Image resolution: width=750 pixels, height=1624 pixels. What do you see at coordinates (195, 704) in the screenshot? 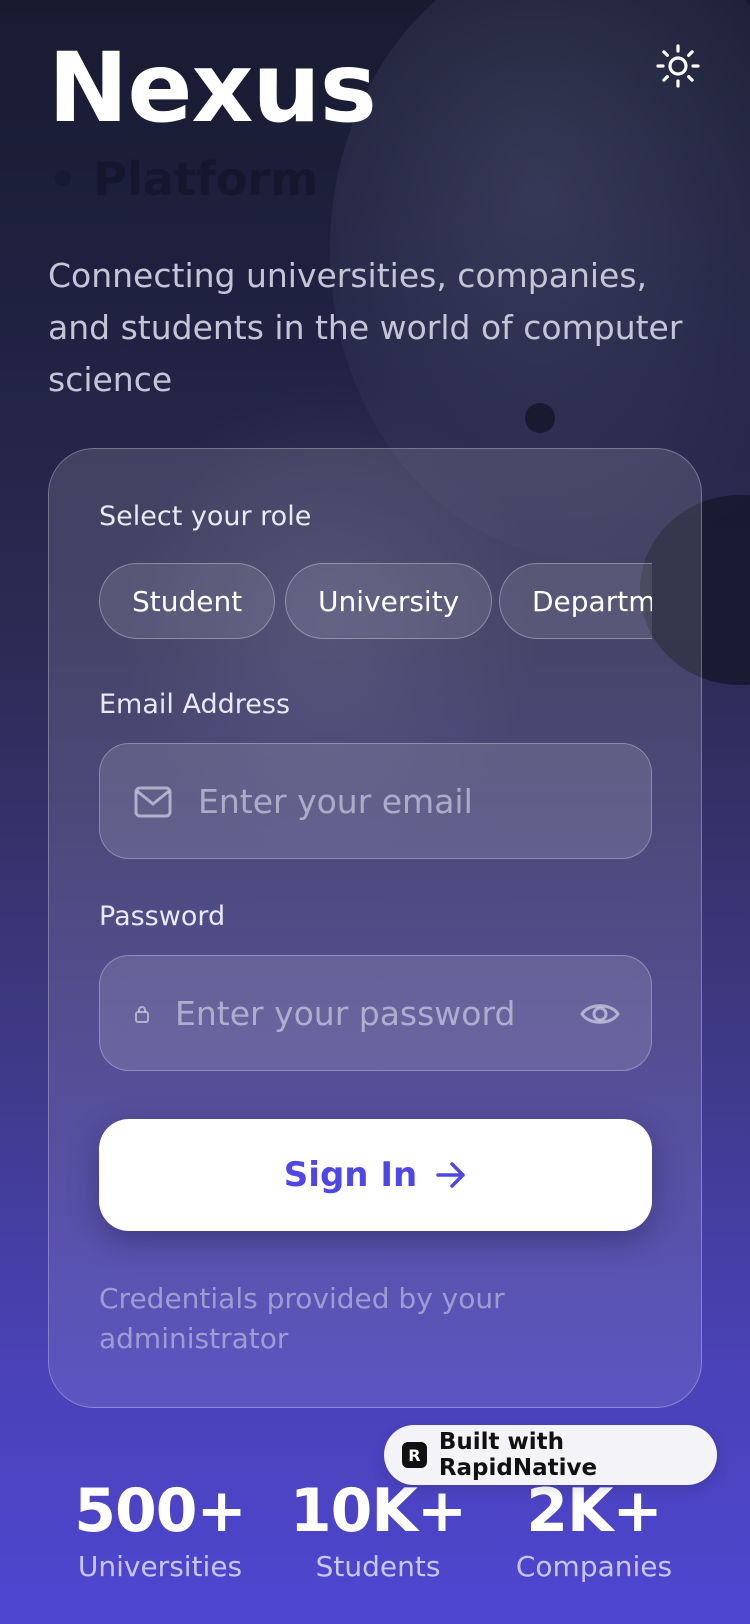
I see `email-label: Email Address` at bounding box center [195, 704].